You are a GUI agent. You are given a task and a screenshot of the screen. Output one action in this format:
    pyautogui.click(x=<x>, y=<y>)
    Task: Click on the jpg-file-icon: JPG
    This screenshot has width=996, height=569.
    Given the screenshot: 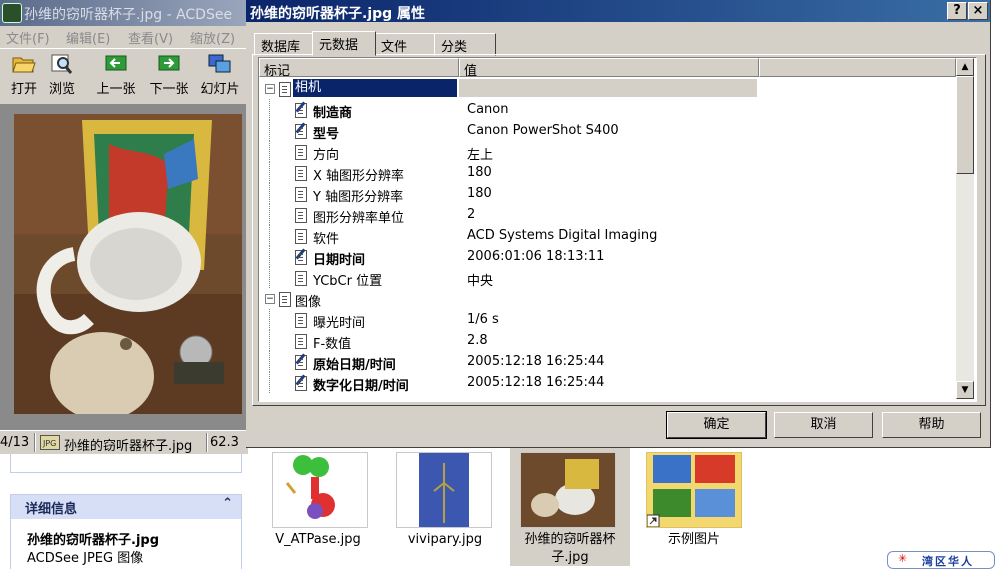 What is the action you would take?
    pyautogui.click(x=50, y=442)
    